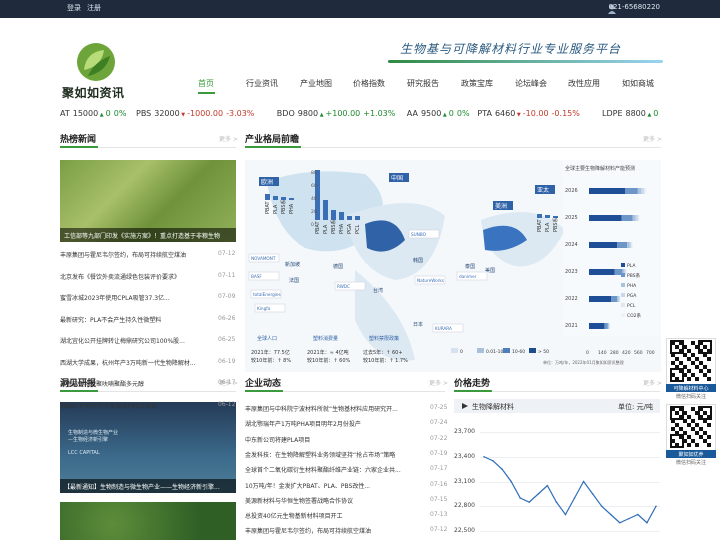 The width and height of the screenshot is (720, 540). Describe the element at coordinates (531, 83) in the screenshot. I see `nav-forum: 论坛峰会` at that location.